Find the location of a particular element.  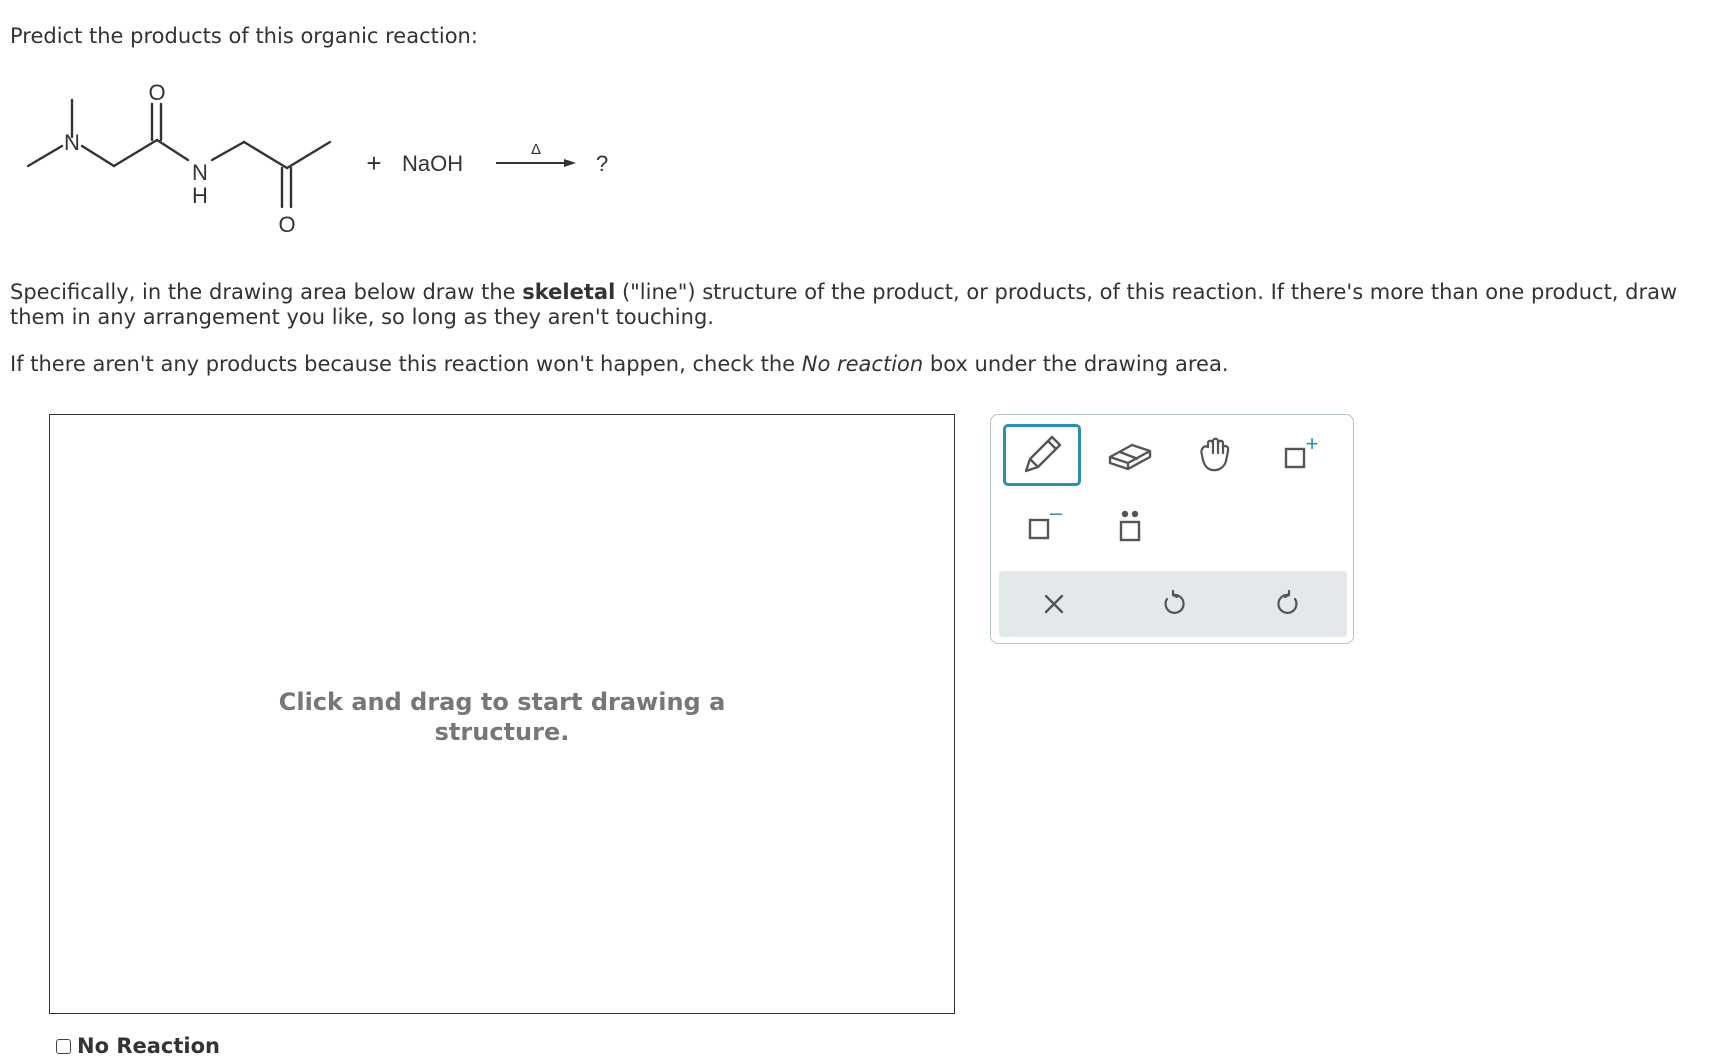

redo-icon is located at coordinates (1287, 601).